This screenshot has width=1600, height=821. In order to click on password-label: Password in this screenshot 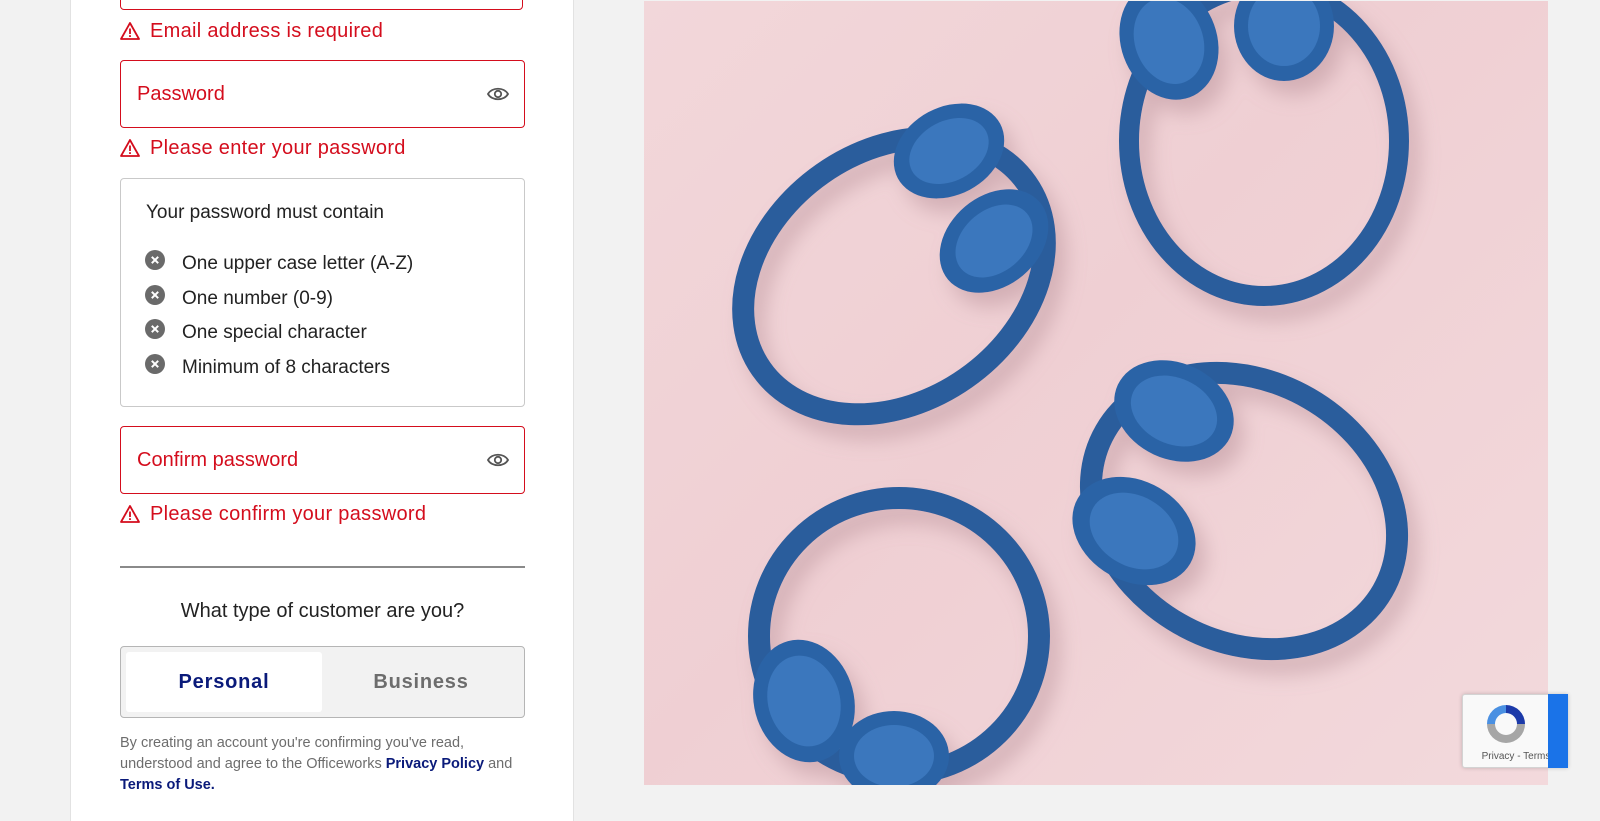, I will do `click(181, 94)`.